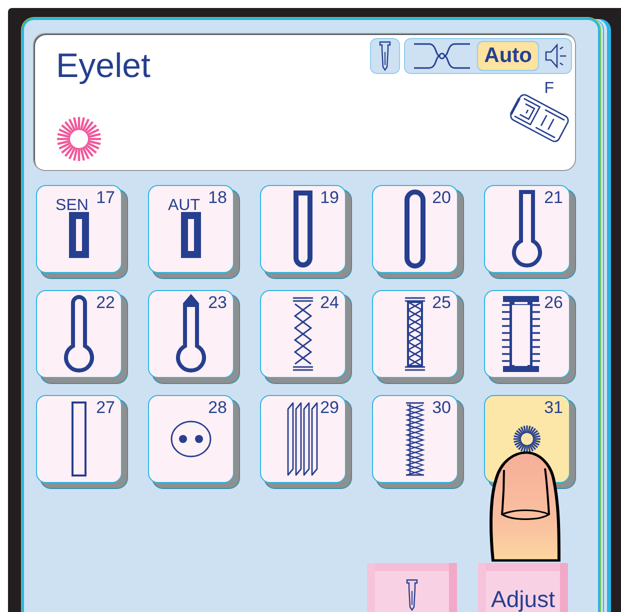 This screenshot has height=612, width=621. Describe the element at coordinates (103, 67) in the screenshot. I see `stitch-name-title: Eyelet` at that location.